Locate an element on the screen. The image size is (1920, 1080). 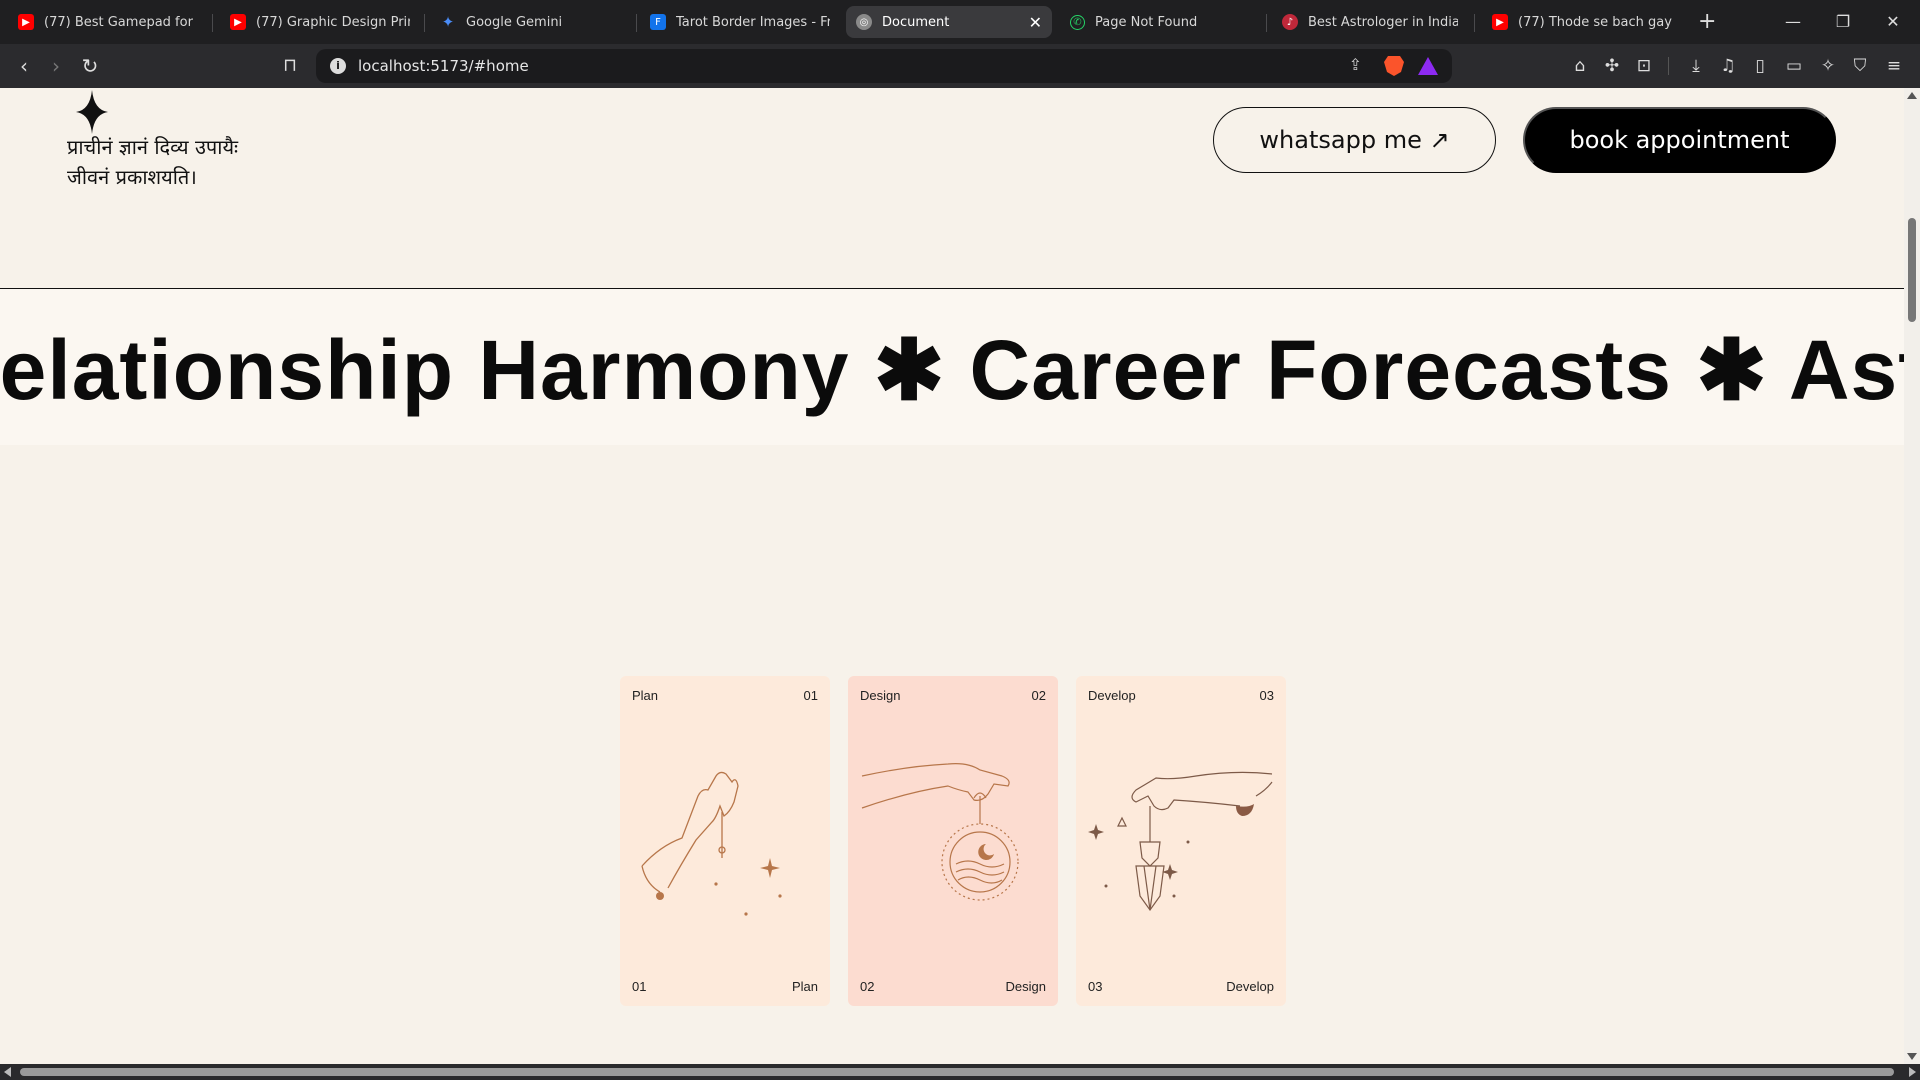
toolbar-separator is located at coordinates (1668, 66).